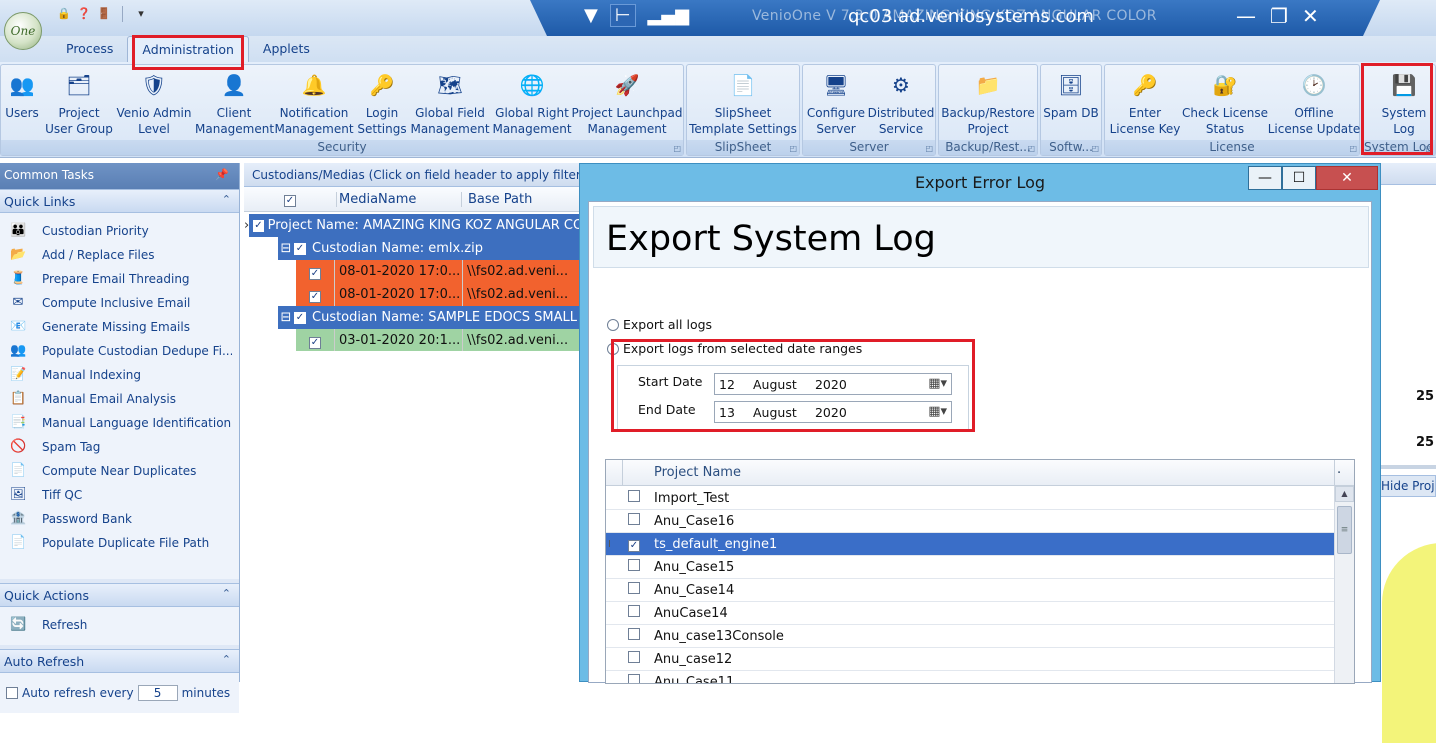  I want to click on venio-admin-level-button: 🛡 Venio Admin Level, so click(154, 102).